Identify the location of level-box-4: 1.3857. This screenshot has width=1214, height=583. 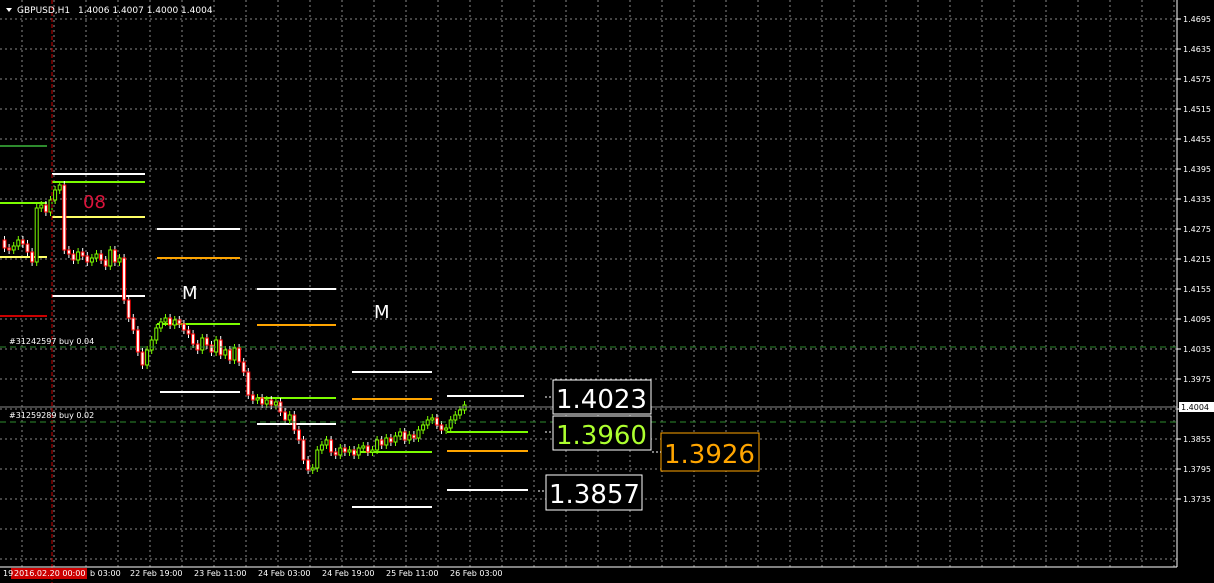
(594, 492).